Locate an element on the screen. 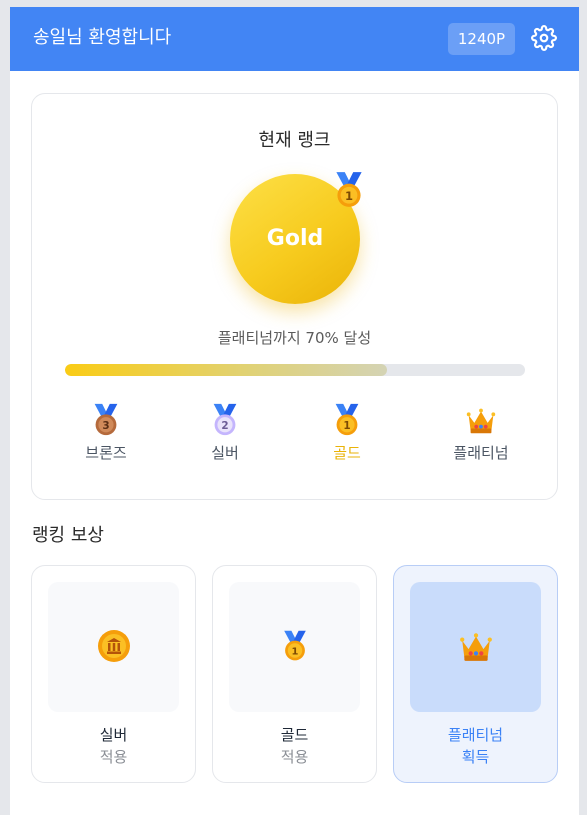 Image resolution: width=587 pixels, height=815 pixels. reward-name: 플래티넘 is located at coordinates (475, 735).